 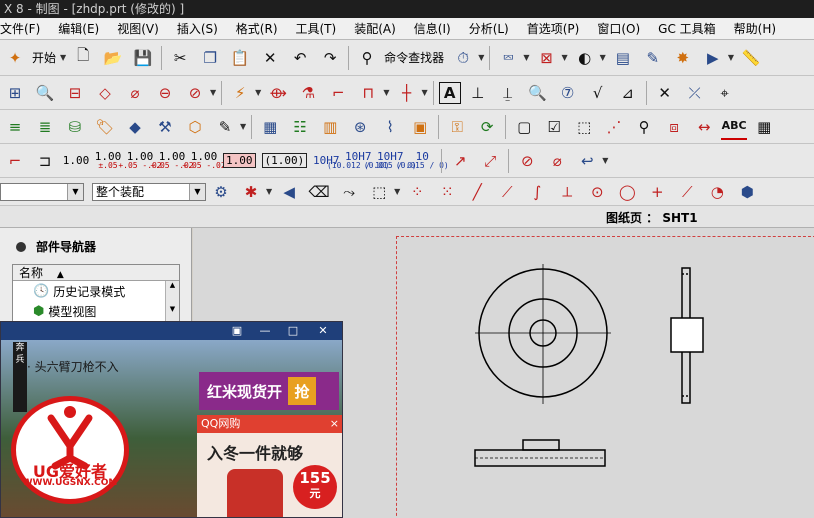 What do you see at coordinates (338, 93) in the screenshot?
I see `view-dependent-icon: ⌐` at bounding box center [338, 93].